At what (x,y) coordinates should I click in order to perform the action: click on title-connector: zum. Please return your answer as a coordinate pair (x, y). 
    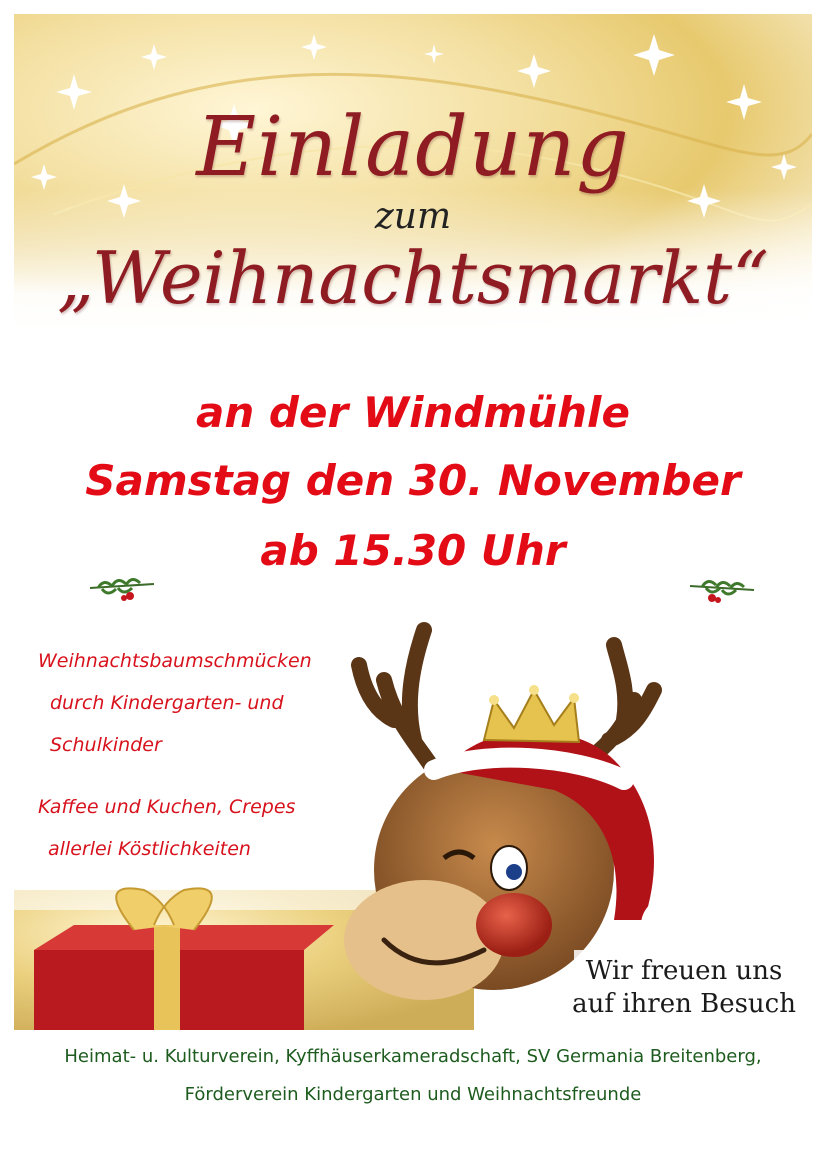
    Looking at the image, I should click on (413, 216).